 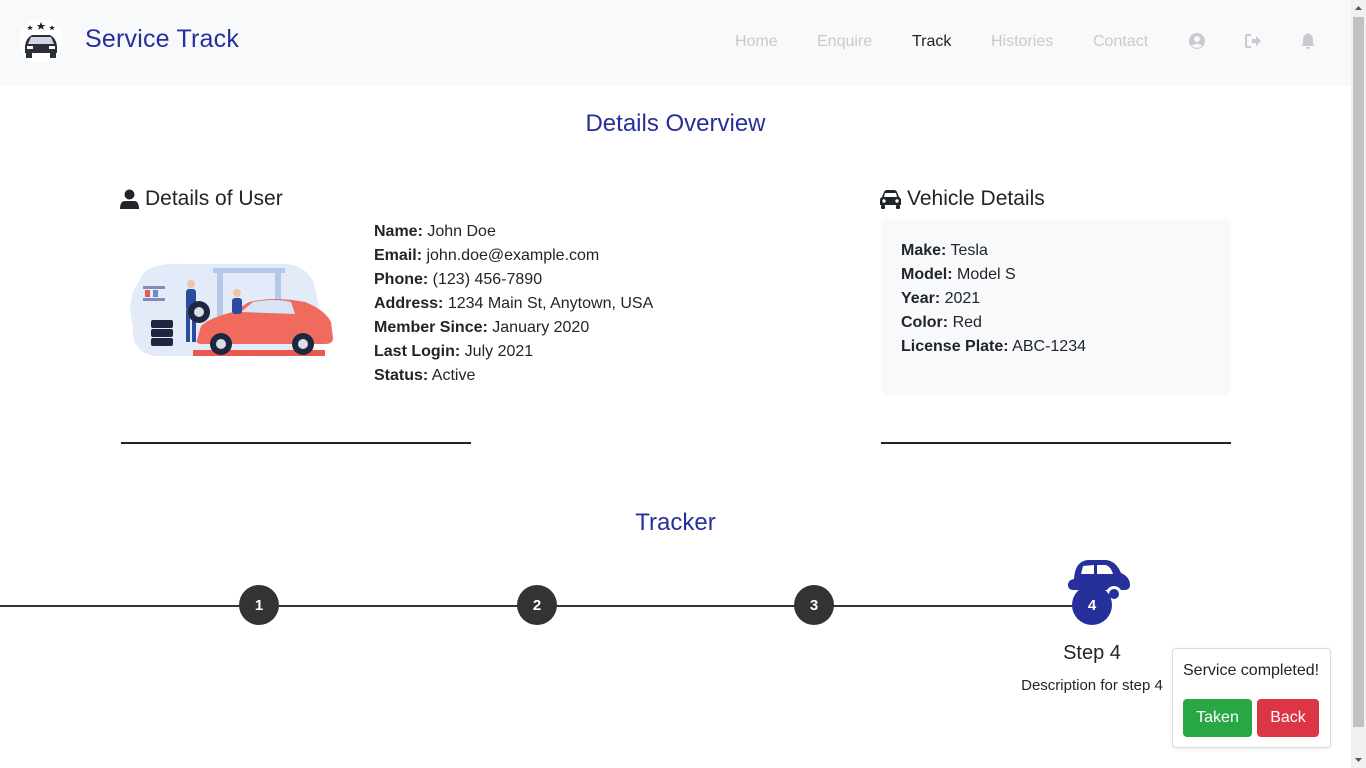 I want to click on field-value: Red, so click(x=967, y=322).